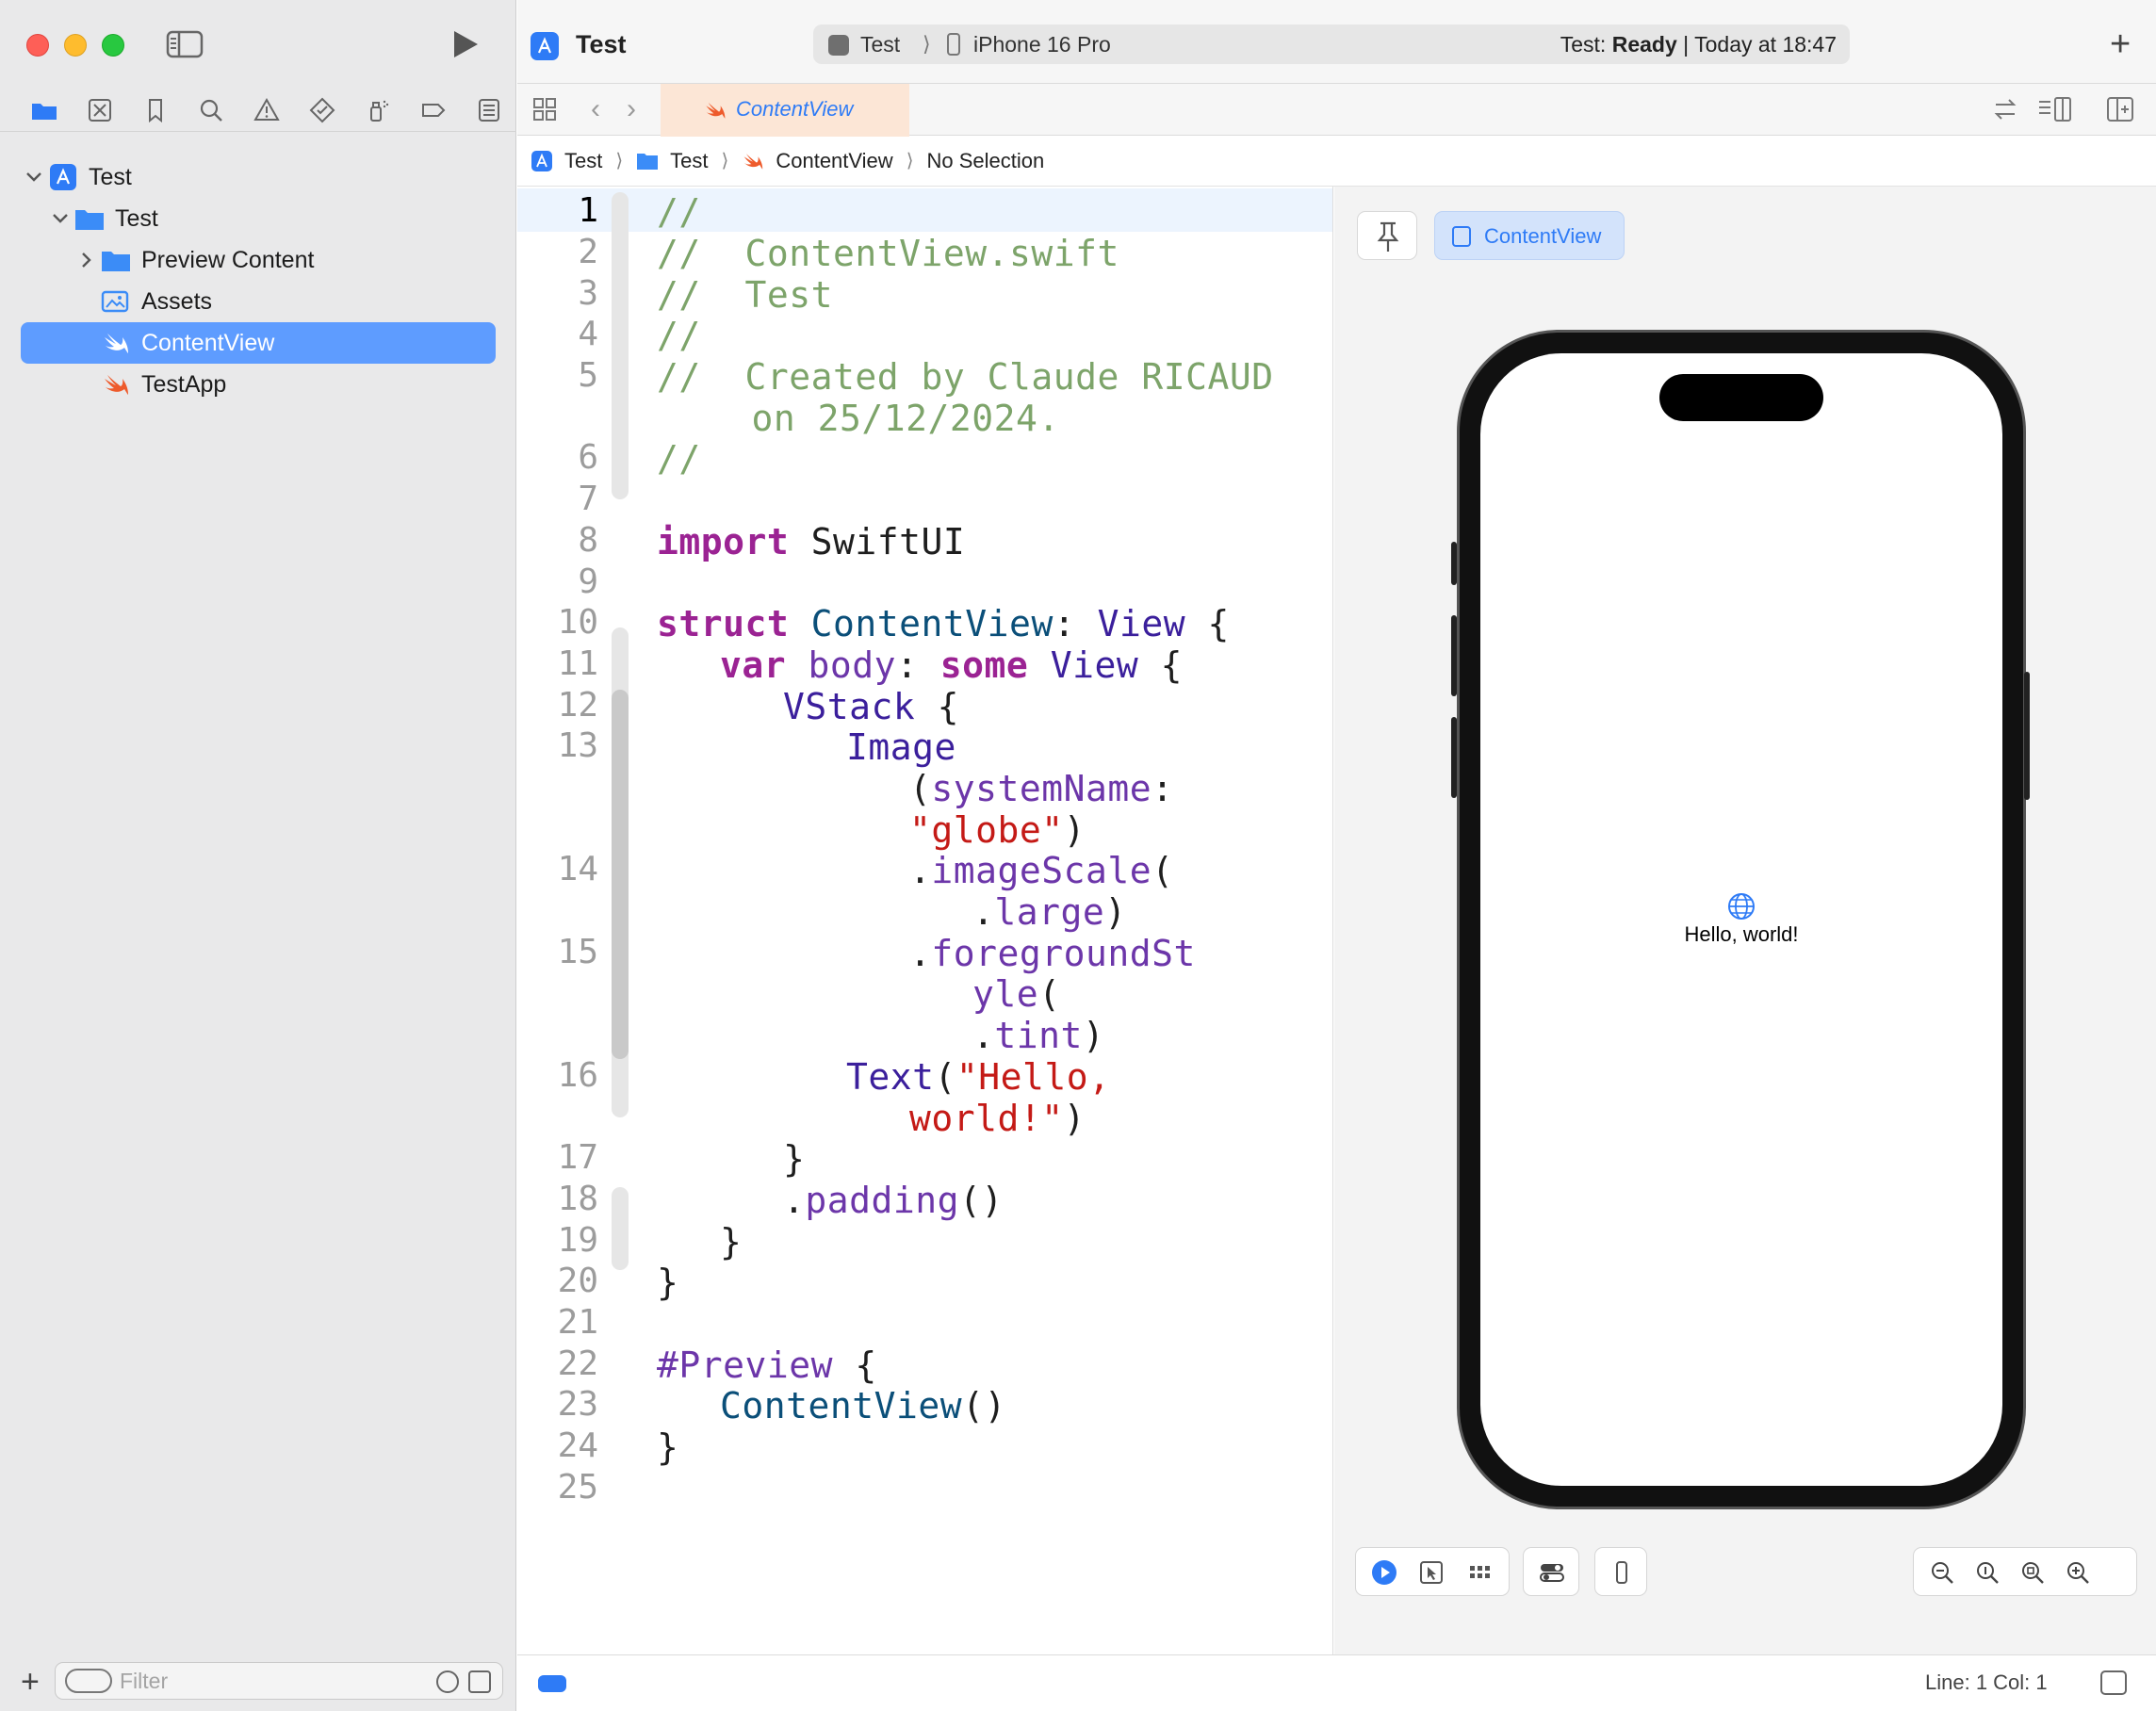 The height and width of the screenshot is (1711, 2156). Describe the element at coordinates (156, 110) in the screenshot. I see `bookmark-icon` at that location.